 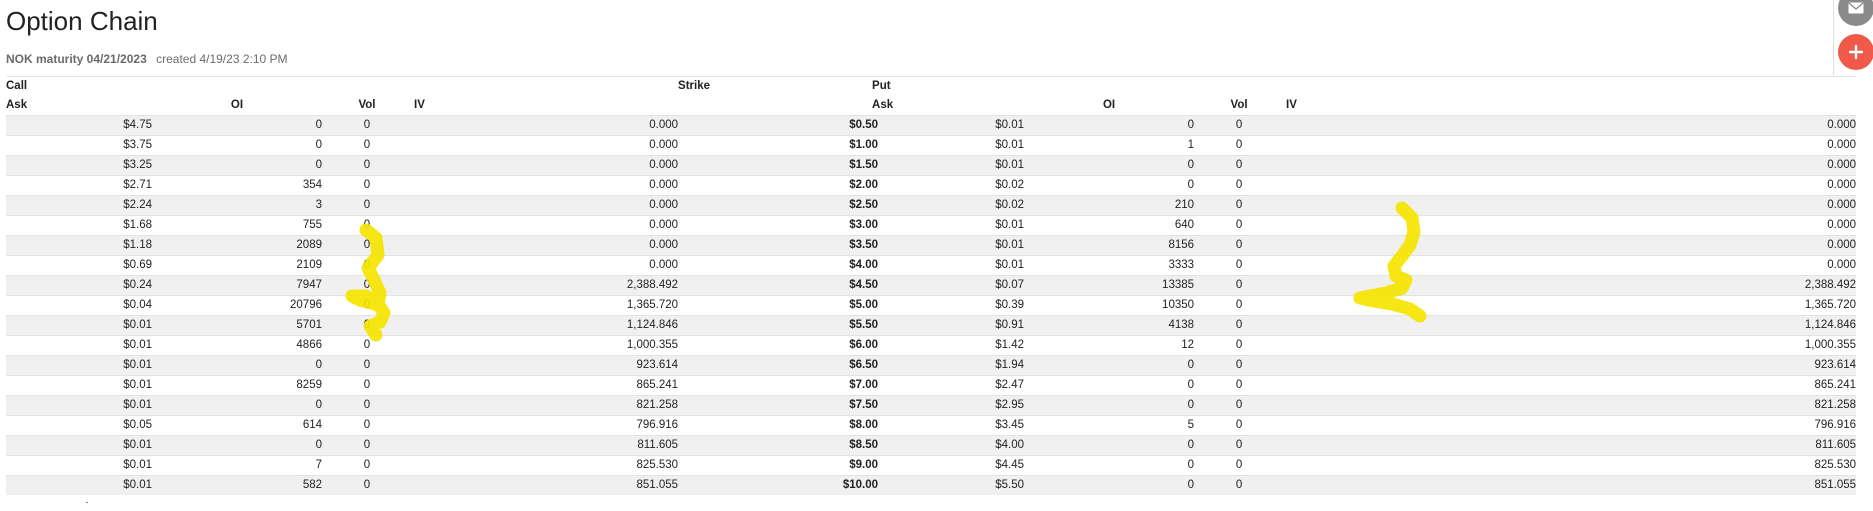 I want to click on call-ask-cell: $2.24, so click(x=137, y=205).